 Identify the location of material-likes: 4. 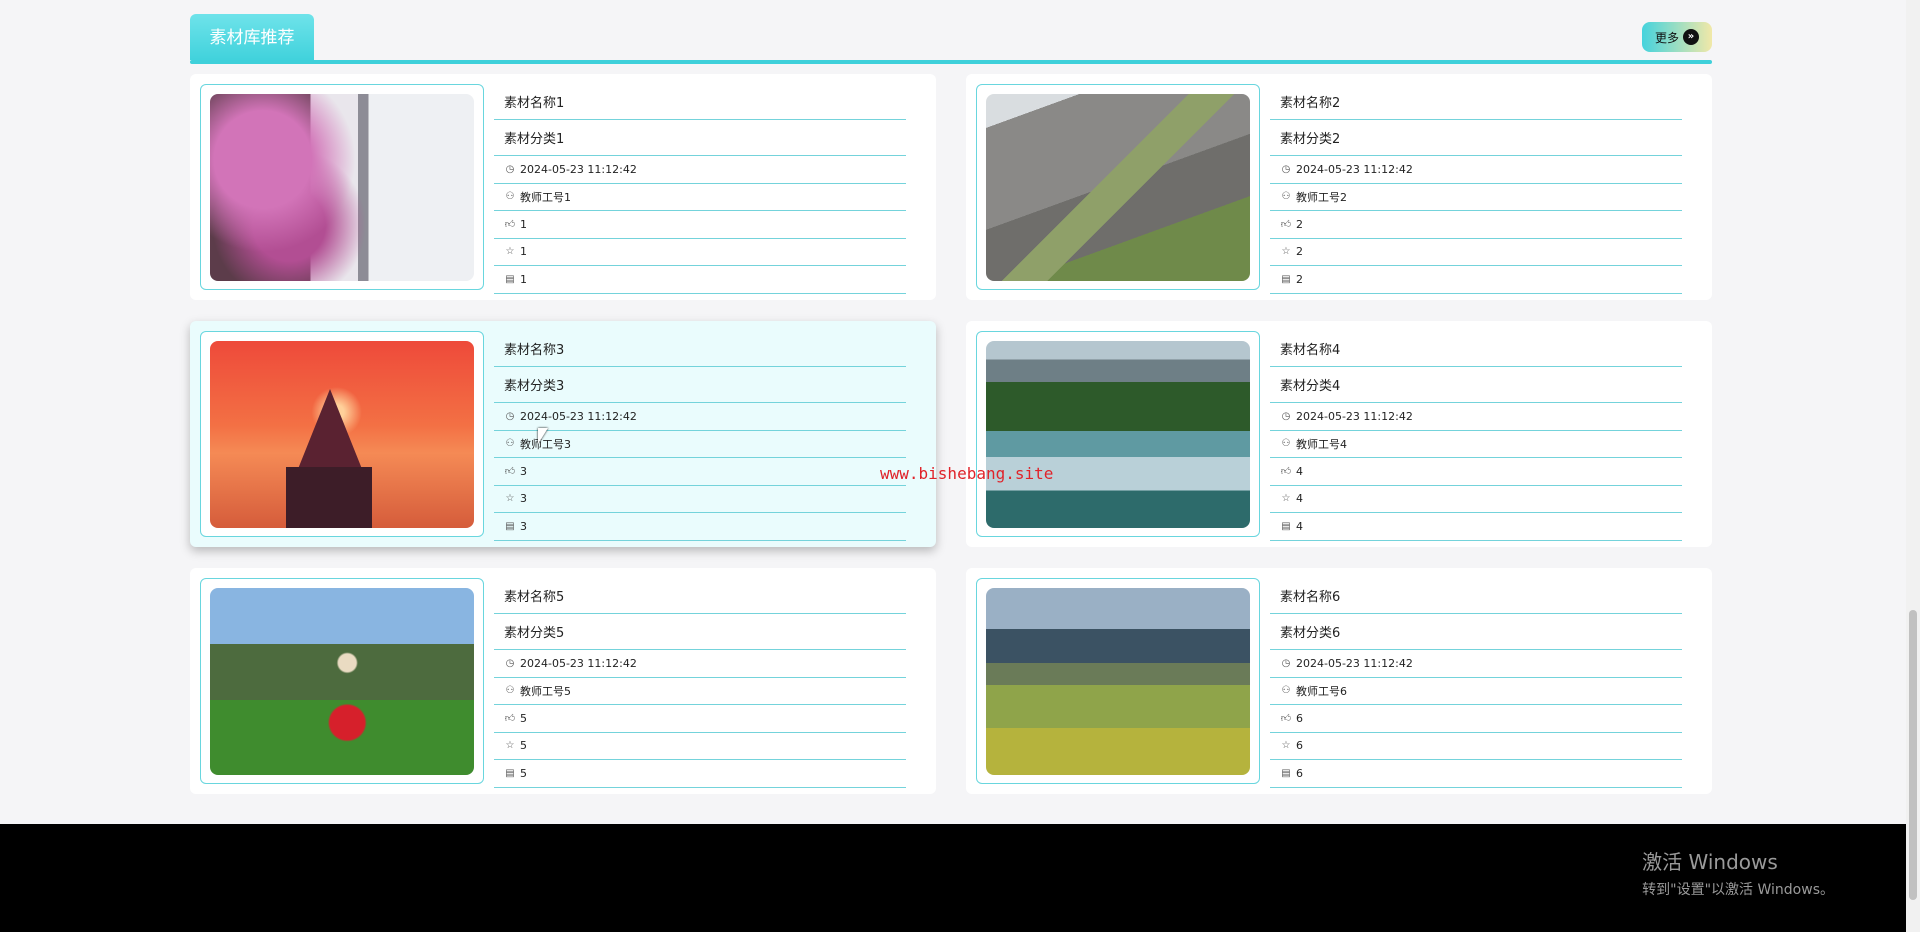
(1299, 471).